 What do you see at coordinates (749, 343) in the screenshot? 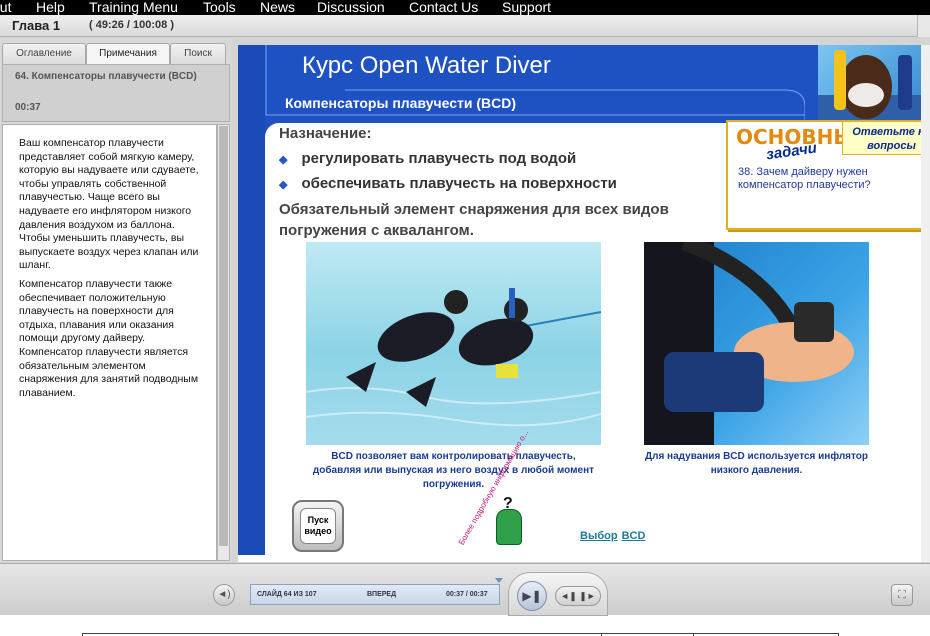
I see `inflator-image` at bounding box center [749, 343].